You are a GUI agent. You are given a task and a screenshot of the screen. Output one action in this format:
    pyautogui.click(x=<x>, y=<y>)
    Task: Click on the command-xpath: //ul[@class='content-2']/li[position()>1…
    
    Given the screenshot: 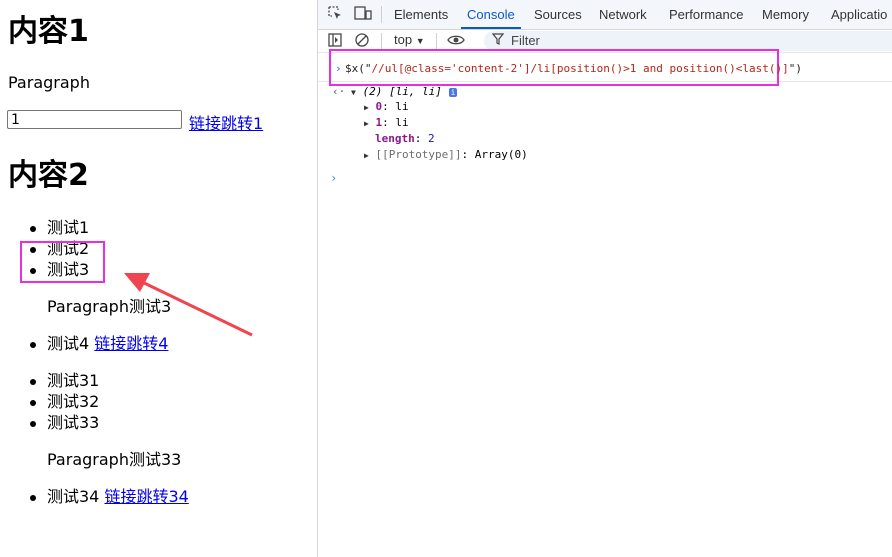 What is the action you would take?
    pyautogui.click(x=580, y=68)
    